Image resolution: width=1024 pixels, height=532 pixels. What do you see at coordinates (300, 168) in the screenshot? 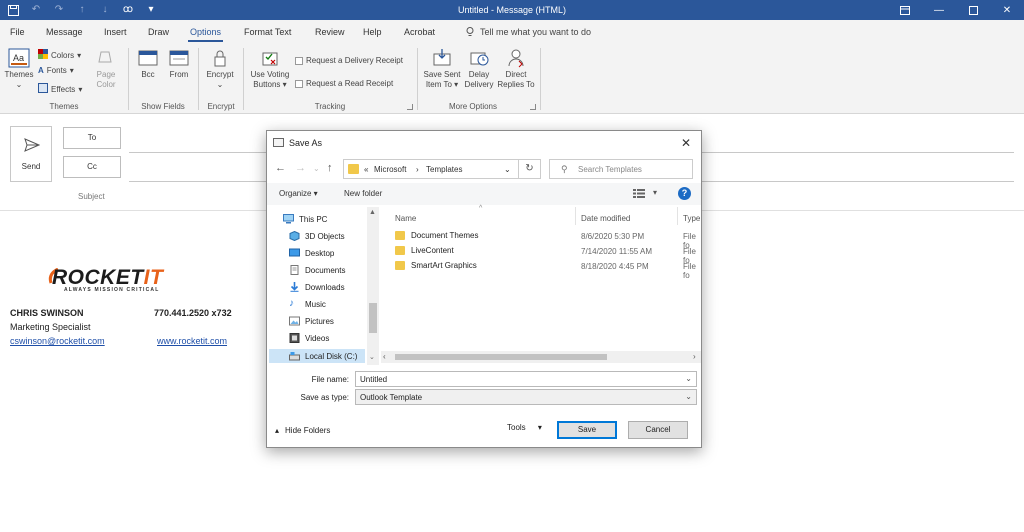
I see `forward-arrow-icon: →` at bounding box center [300, 168].